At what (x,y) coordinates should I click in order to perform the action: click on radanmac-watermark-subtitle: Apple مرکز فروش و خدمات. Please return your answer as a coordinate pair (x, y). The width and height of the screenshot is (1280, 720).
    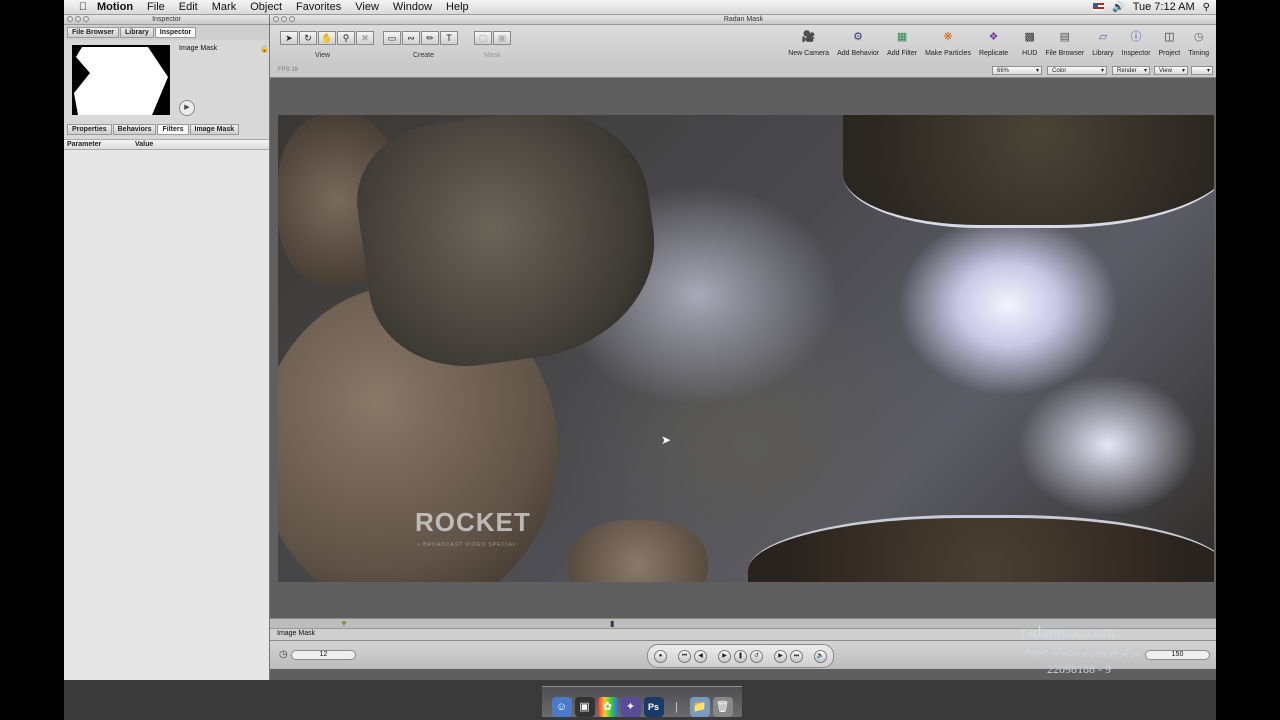
    Looking at the image, I should click on (1083, 652).